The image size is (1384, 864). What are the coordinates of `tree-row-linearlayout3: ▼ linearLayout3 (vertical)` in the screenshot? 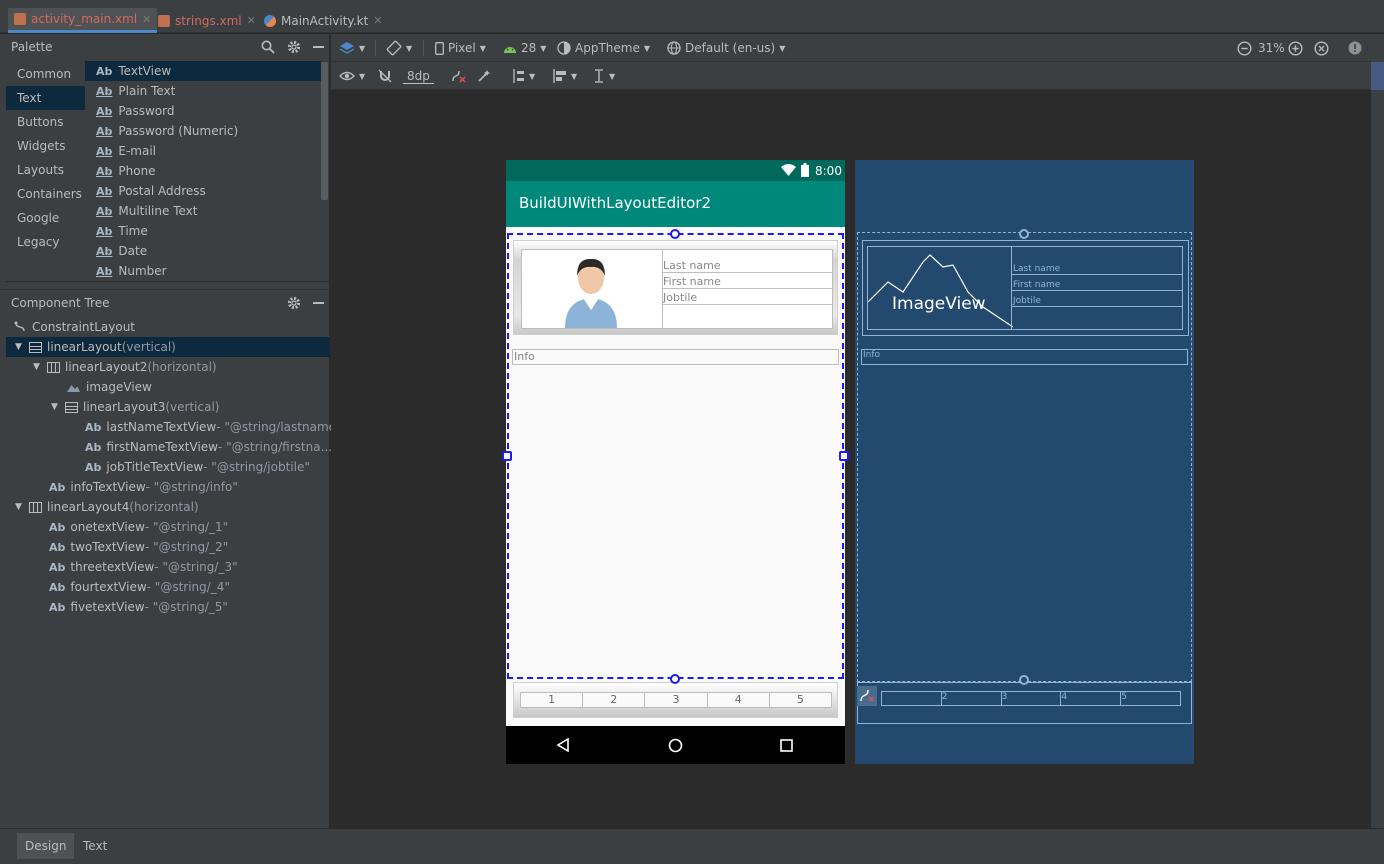 It's located at (168, 407).